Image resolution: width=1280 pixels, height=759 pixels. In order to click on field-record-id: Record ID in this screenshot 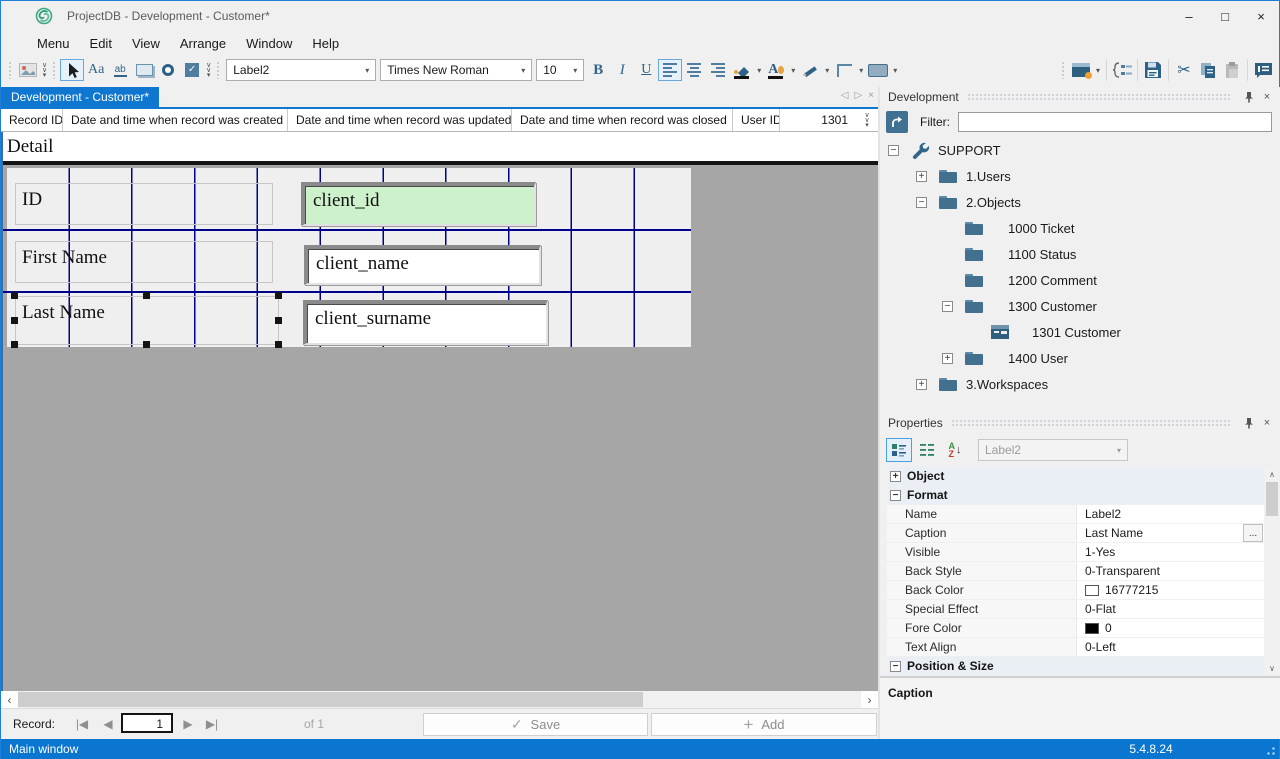, I will do `click(32, 120)`.